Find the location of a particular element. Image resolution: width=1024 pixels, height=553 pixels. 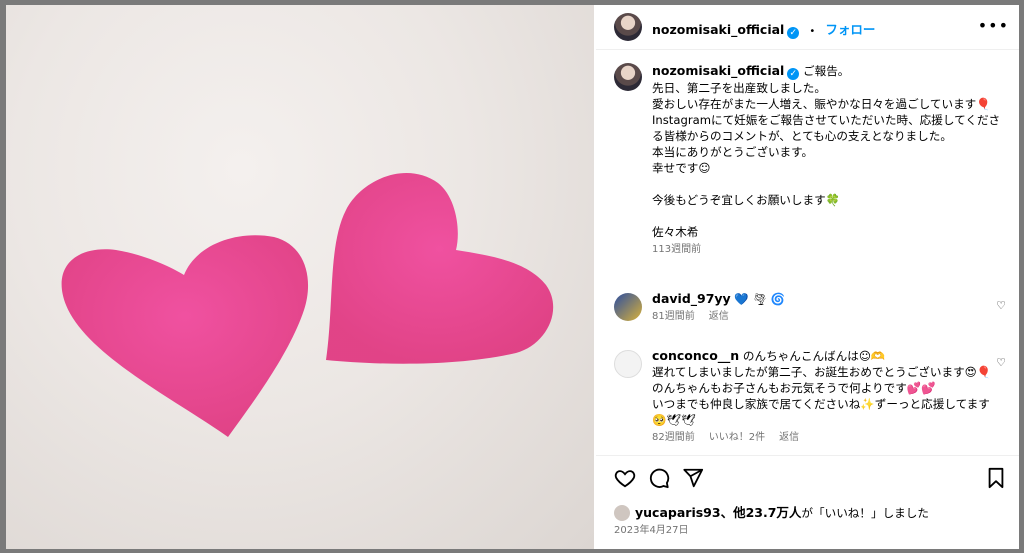

comment-text: 💙 🌪 🌀 is located at coordinates (758, 299).